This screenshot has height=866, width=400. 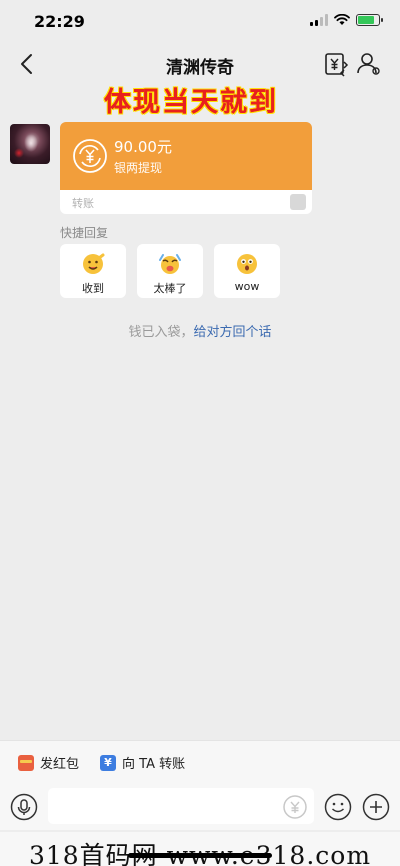 I want to click on promo-banner: 体现当天就到, so click(x=191, y=102).